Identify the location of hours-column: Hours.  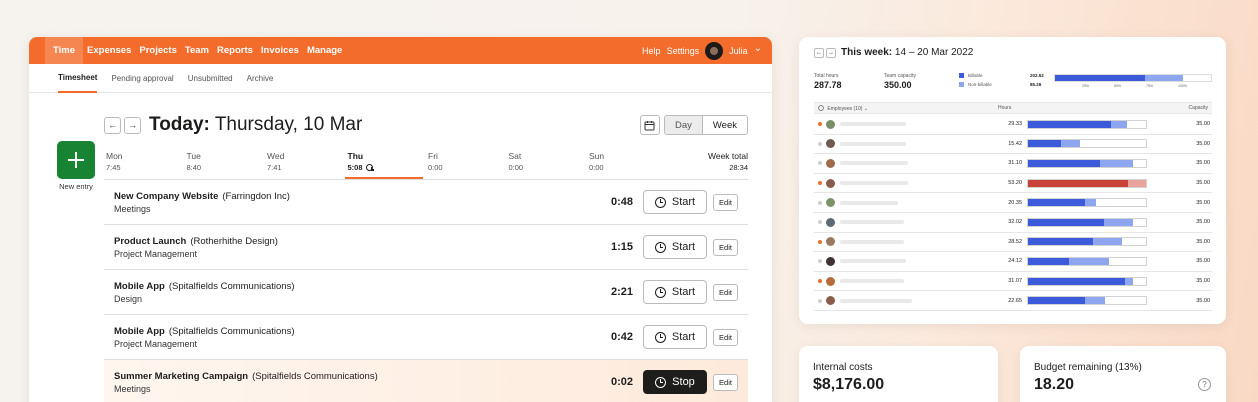
(1005, 108).